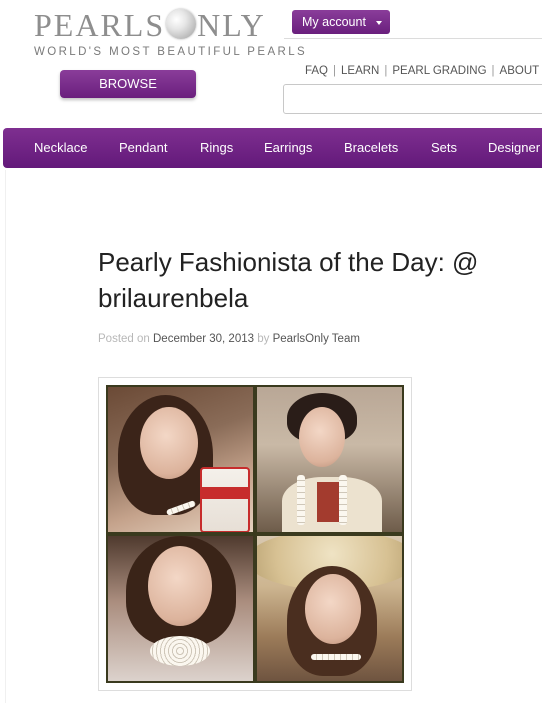 The image size is (542, 703). Describe the element at coordinates (181, 24) in the screenshot. I see `pearl-icon` at that location.